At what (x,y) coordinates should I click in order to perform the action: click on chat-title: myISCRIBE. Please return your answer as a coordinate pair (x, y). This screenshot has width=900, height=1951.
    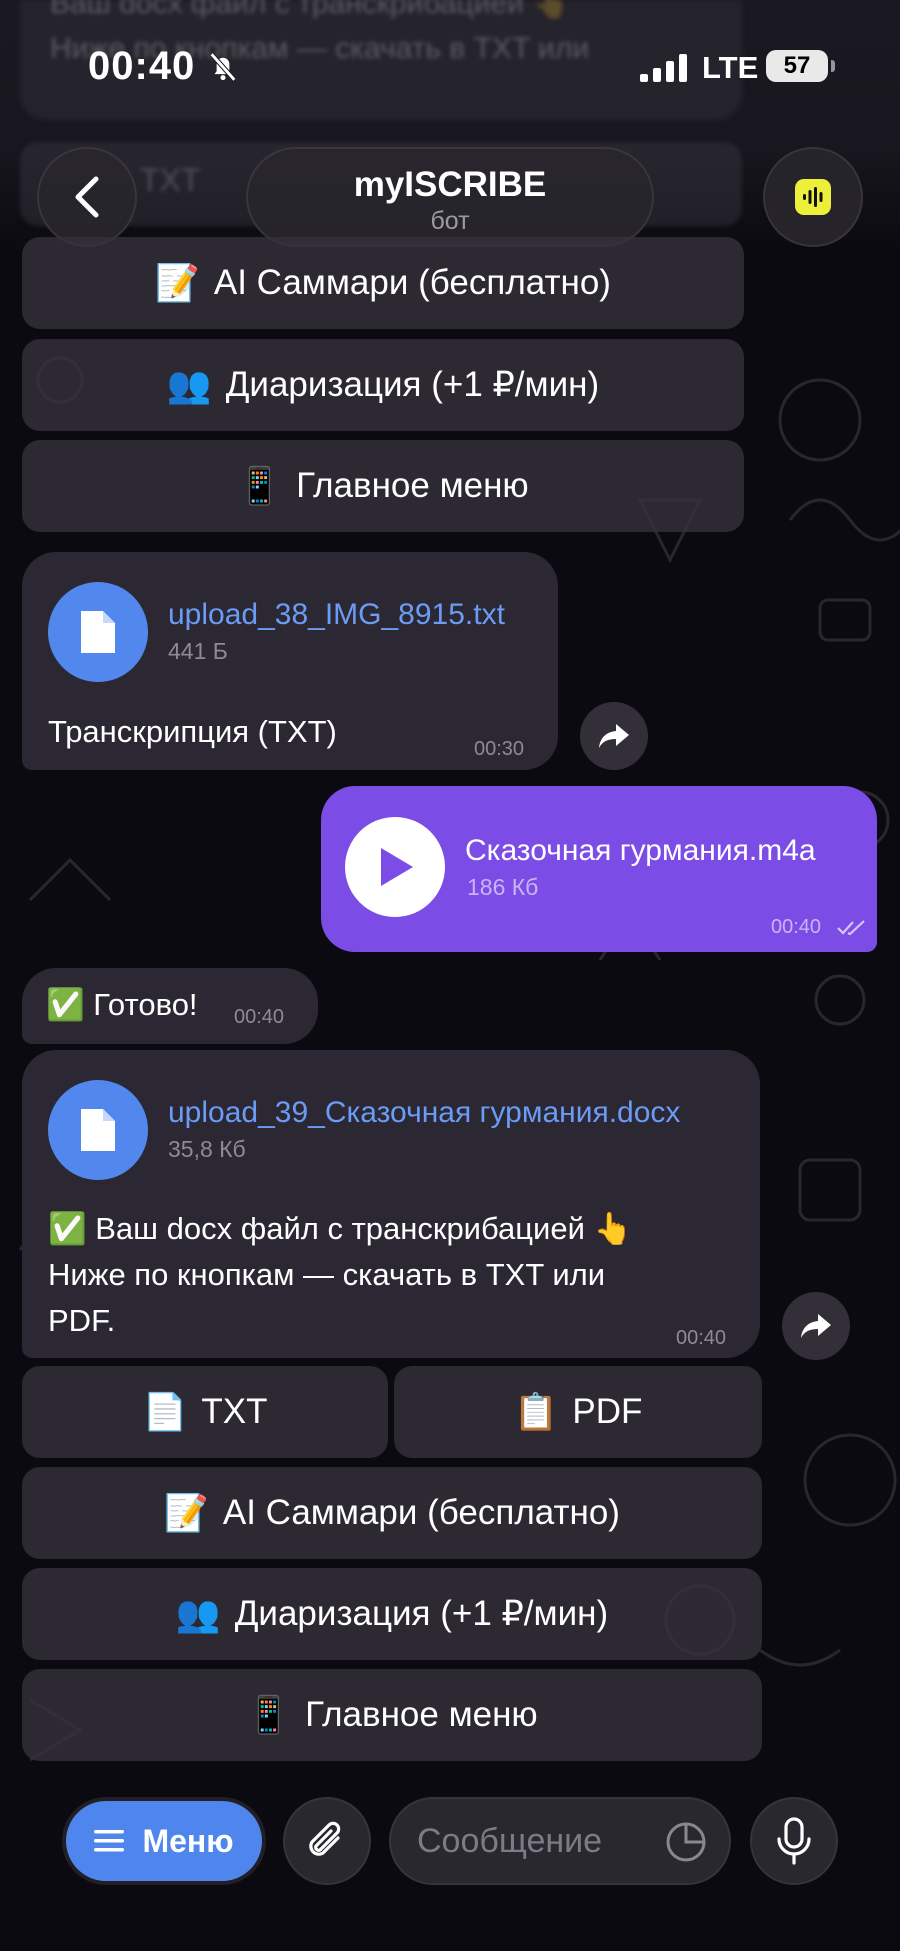
    Looking at the image, I should click on (450, 184).